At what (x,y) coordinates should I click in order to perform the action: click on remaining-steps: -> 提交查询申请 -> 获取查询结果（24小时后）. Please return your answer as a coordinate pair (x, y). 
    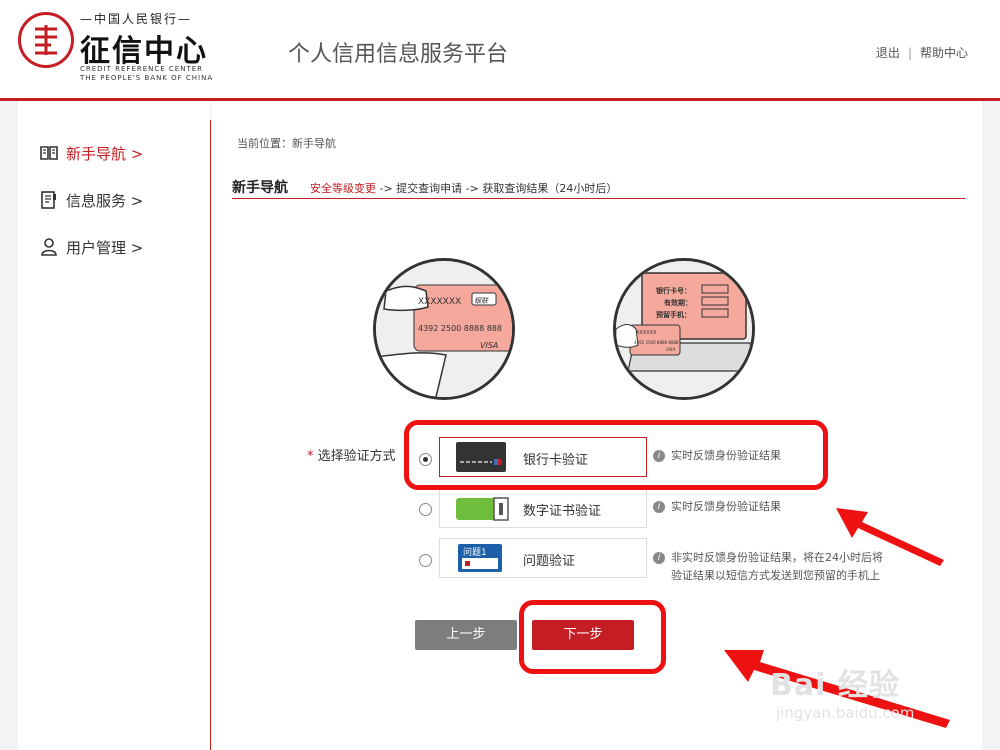
    Looking at the image, I should click on (497, 188).